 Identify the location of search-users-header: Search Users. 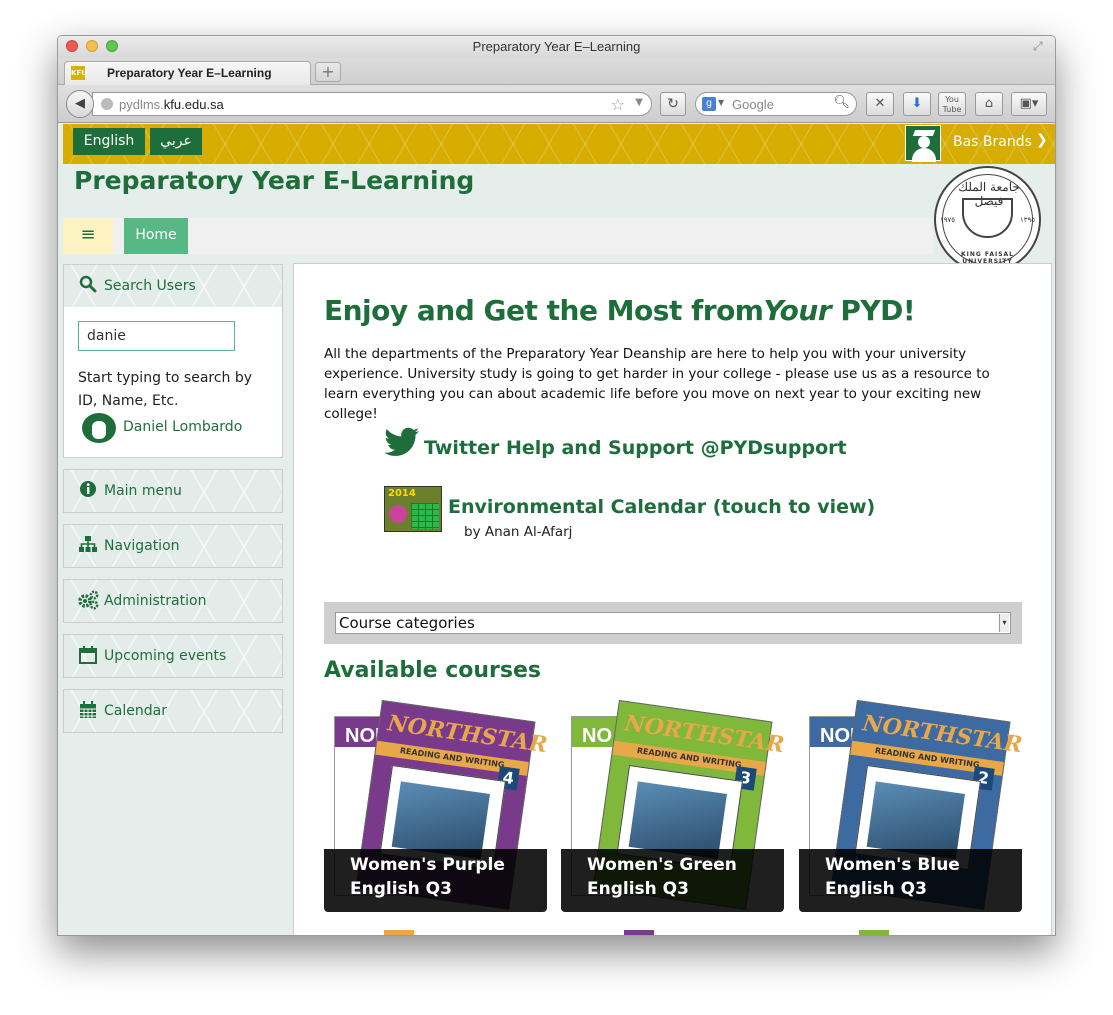
(173, 286).